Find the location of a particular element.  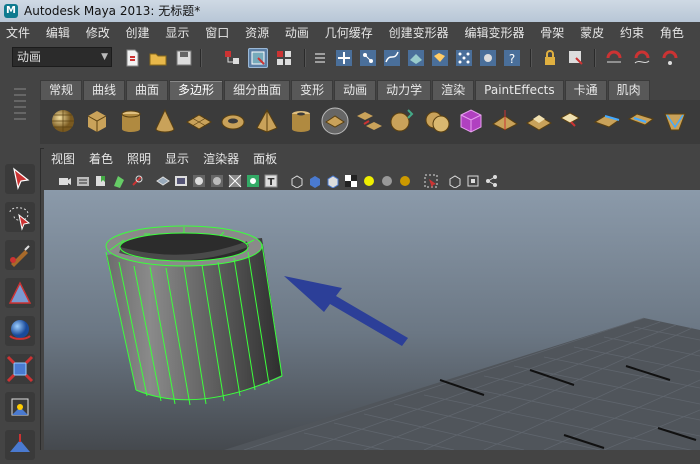

hardware-texturing-icon is located at coordinates (333, 181).